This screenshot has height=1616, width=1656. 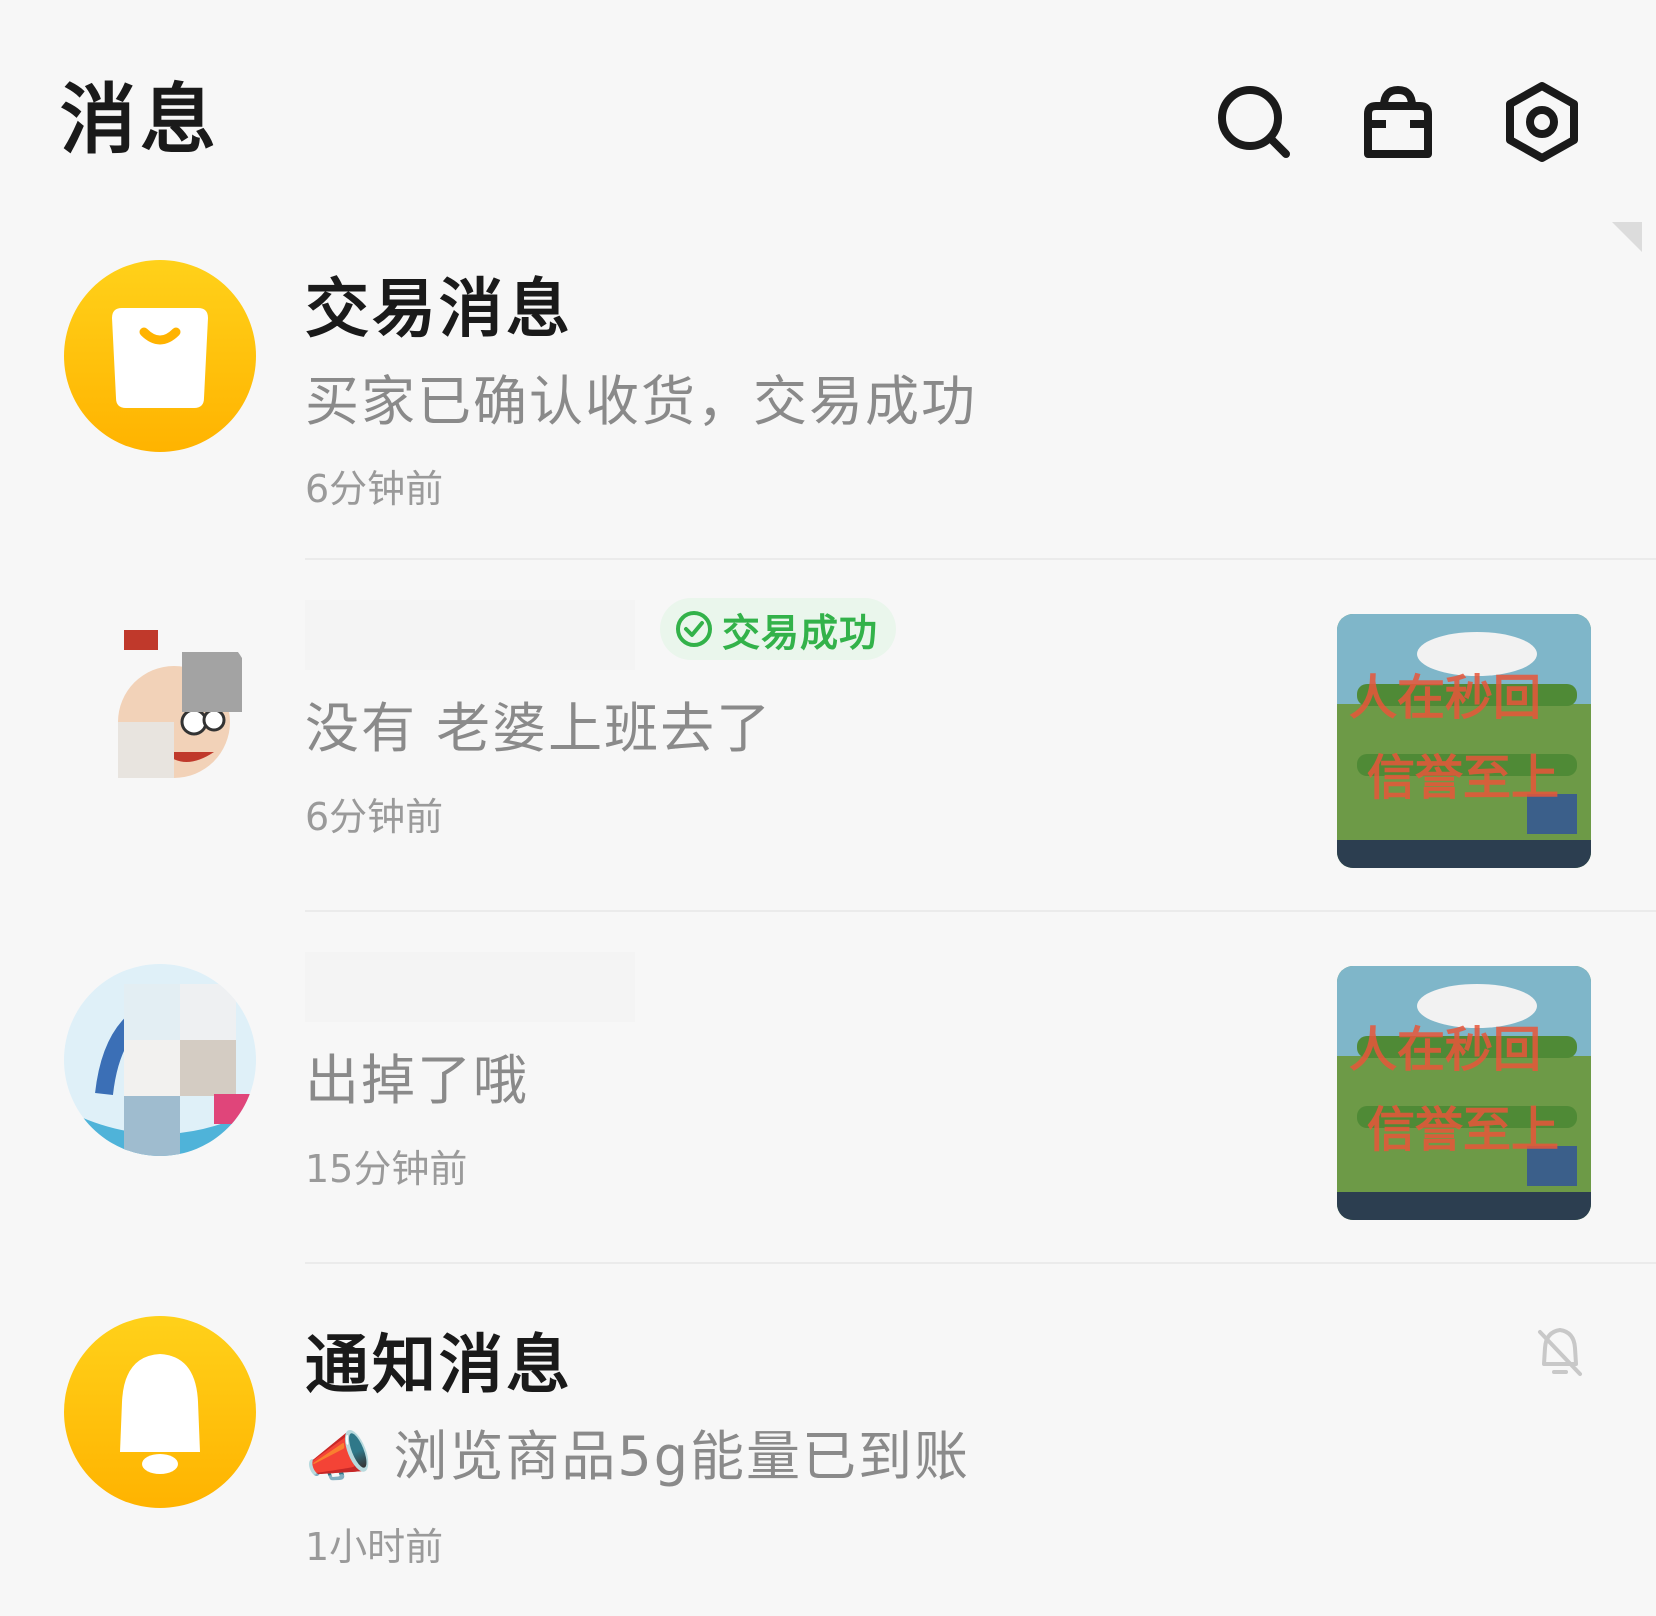 What do you see at coordinates (1398, 122) in the screenshot?
I see `bag-icon` at bounding box center [1398, 122].